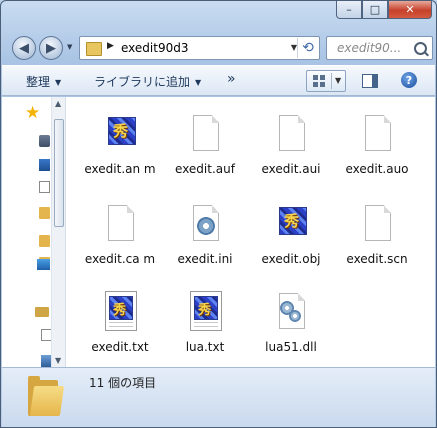  I want to click on address-path: exedit90d3, so click(154, 48).